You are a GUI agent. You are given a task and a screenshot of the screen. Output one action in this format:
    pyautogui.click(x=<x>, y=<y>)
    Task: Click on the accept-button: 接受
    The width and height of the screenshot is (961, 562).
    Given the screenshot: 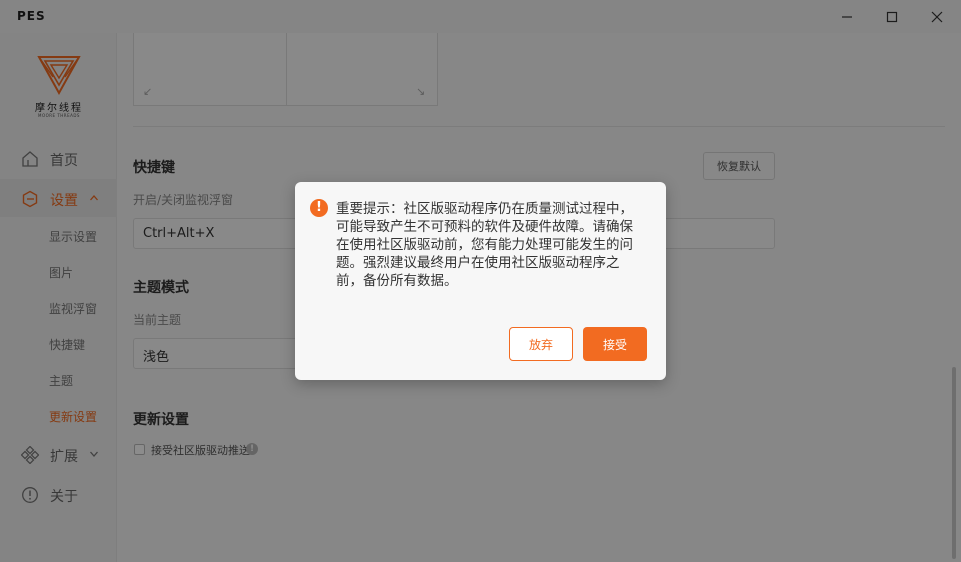 What is the action you would take?
    pyautogui.click(x=615, y=344)
    